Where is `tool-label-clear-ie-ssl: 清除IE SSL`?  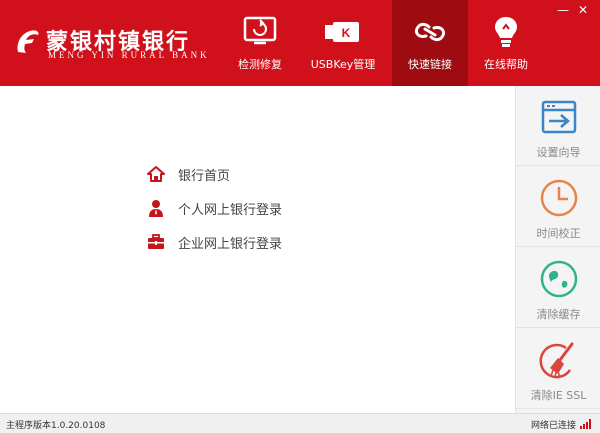 tool-label-clear-ie-ssl: 清除IE SSL is located at coordinates (558, 395).